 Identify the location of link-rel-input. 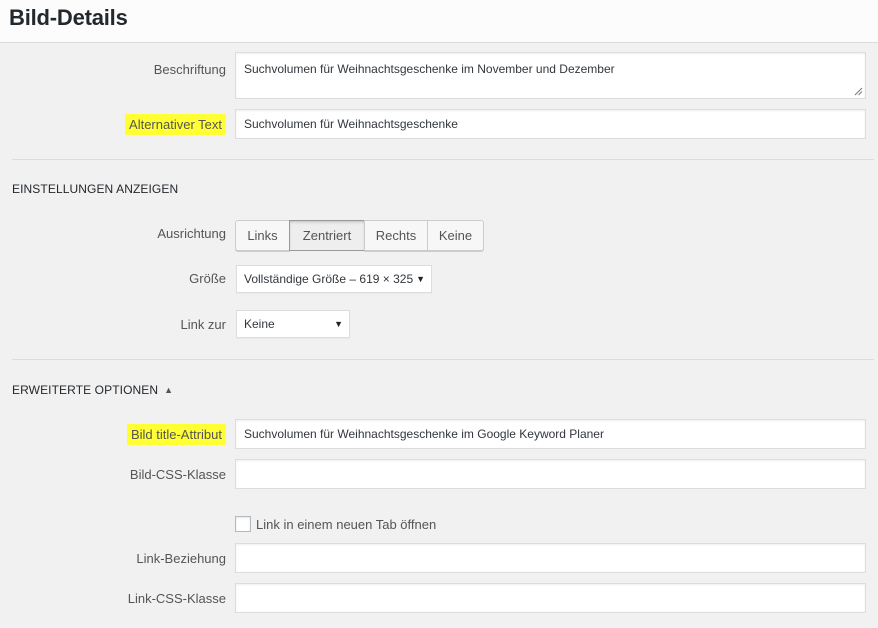
(550, 558).